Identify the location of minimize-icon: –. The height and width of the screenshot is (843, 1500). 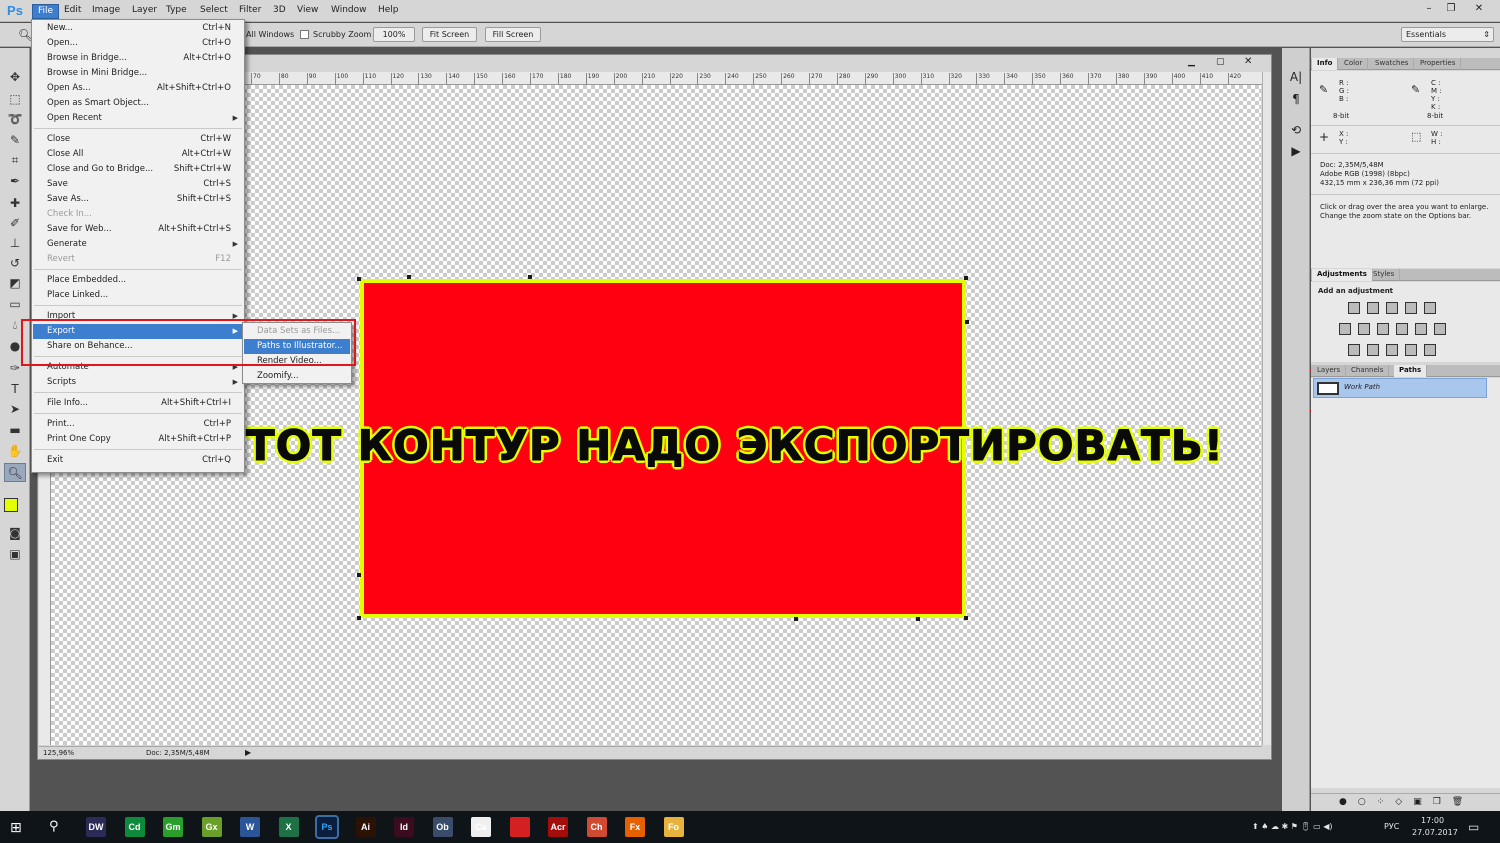
(1429, 9).